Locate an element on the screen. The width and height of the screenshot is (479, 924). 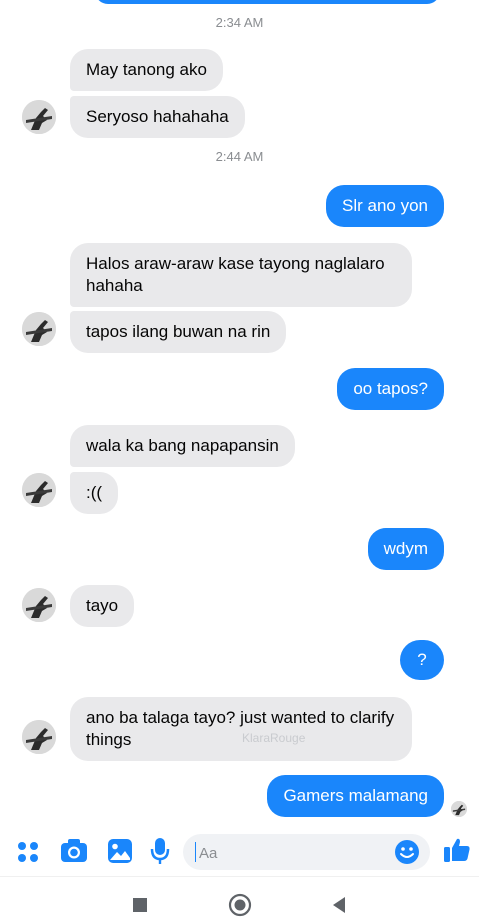
home-icon is located at coordinates (240, 907).